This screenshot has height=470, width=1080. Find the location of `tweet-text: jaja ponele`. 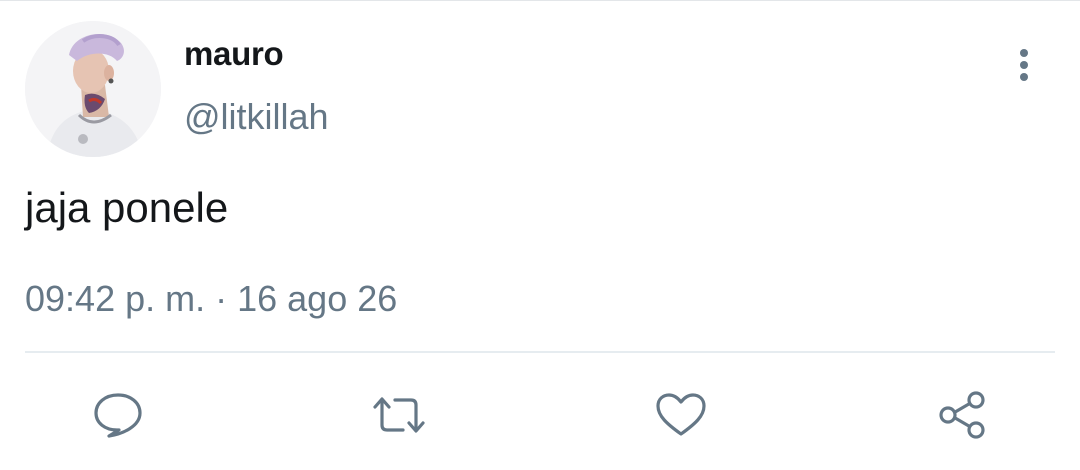

tweet-text: jaja ponele is located at coordinates (127, 207).